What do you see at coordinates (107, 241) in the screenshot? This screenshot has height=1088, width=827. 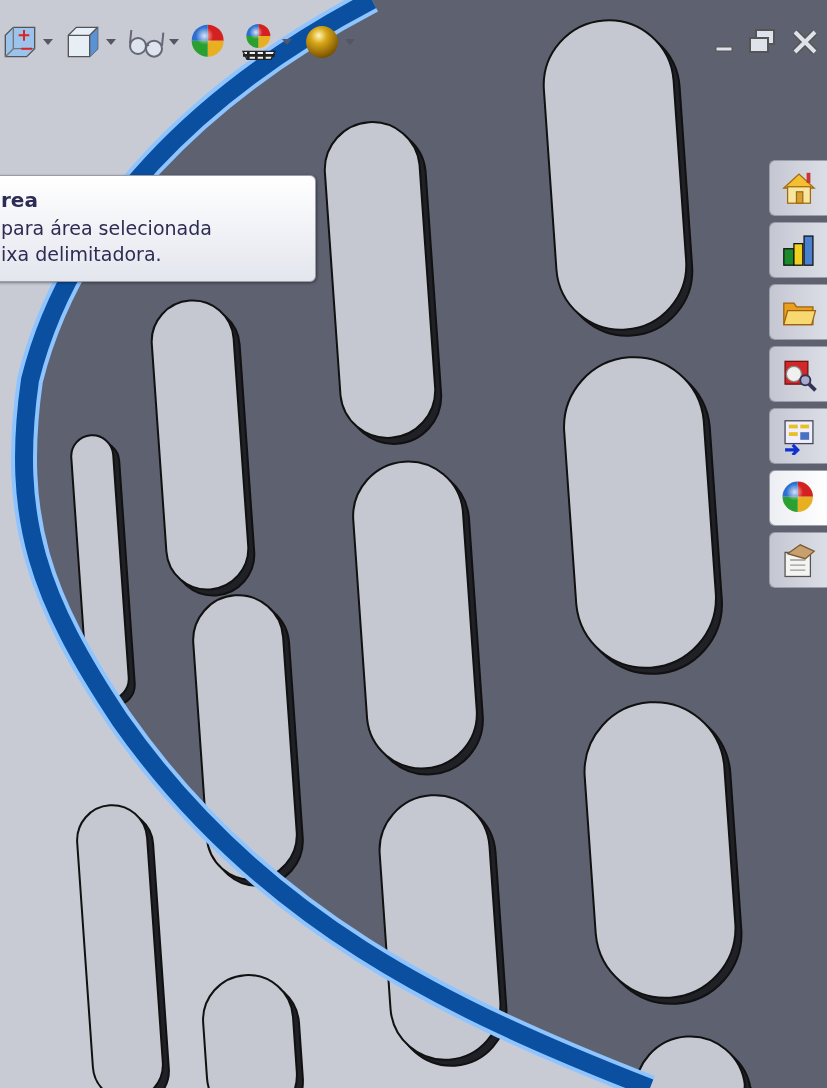 I see `tooltip-text: para área selecionada ixa delimitadora.` at bounding box center [107, 241].